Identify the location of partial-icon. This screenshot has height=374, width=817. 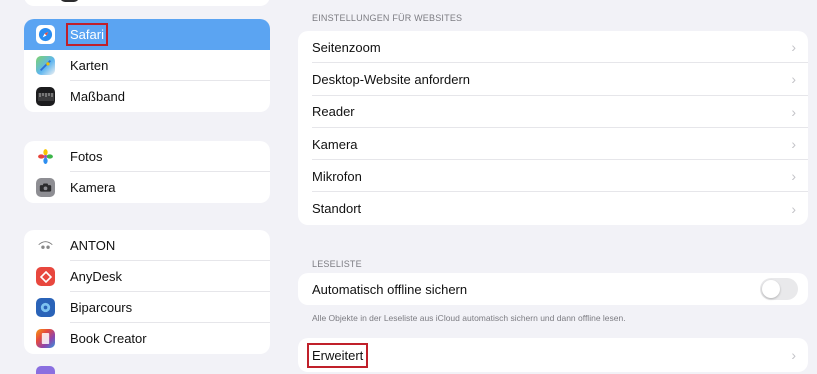
(69, 1).